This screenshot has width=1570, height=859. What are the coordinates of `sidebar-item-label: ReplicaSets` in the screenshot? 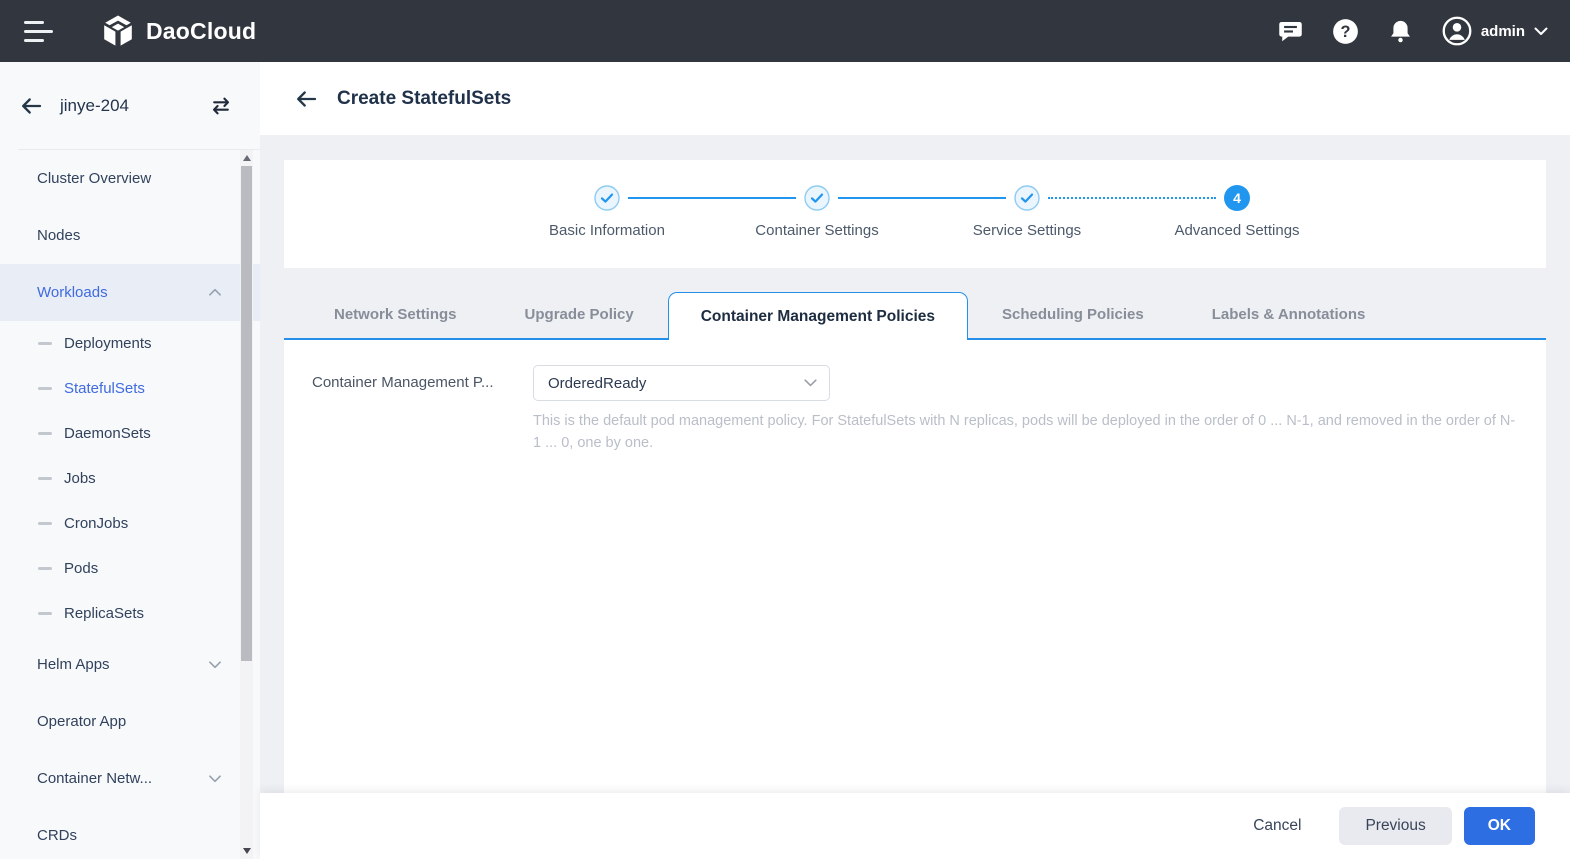 It's located at (104, 613).